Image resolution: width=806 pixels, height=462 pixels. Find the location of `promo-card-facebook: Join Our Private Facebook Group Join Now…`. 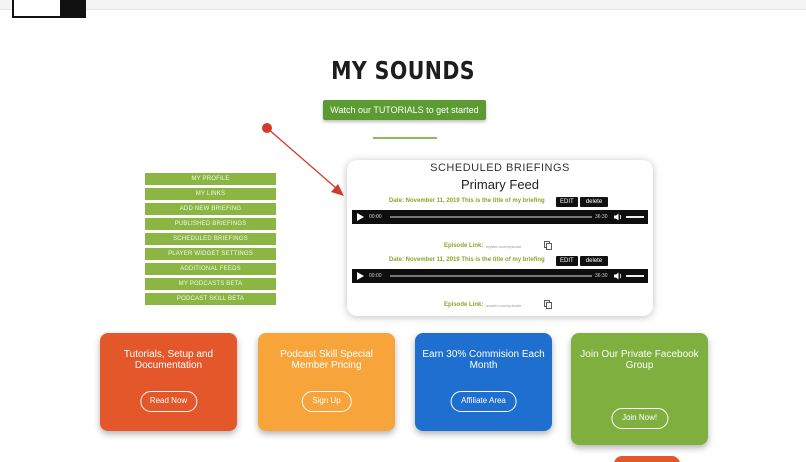

promo-card-facebook: Join Our Private Facebook Group Join Now… is located at coordinates (639, 389).